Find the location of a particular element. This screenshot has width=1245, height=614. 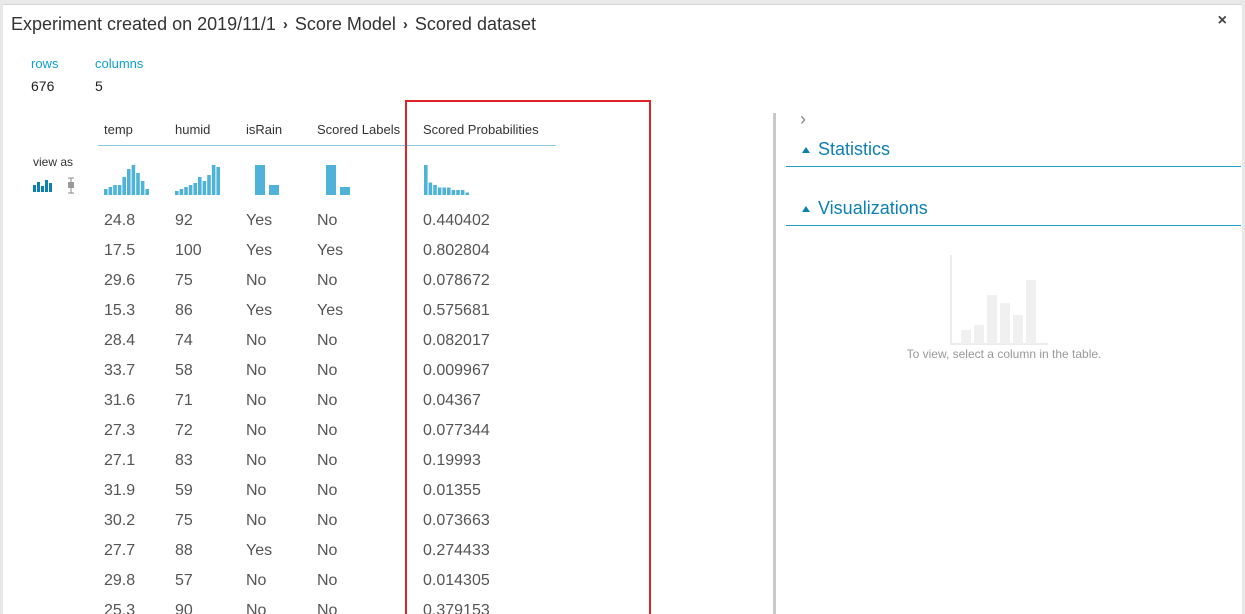

breadcrumb-score-model: Score Model is located at coordinates (345, 24).